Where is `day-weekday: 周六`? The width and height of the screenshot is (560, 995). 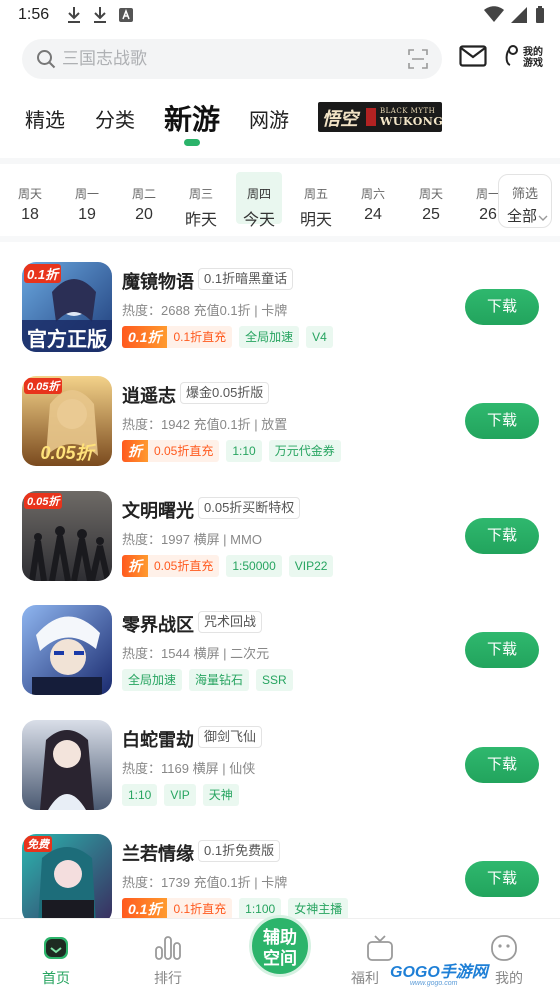 day-weekday: 周六 is located at coordinates (372, 194).